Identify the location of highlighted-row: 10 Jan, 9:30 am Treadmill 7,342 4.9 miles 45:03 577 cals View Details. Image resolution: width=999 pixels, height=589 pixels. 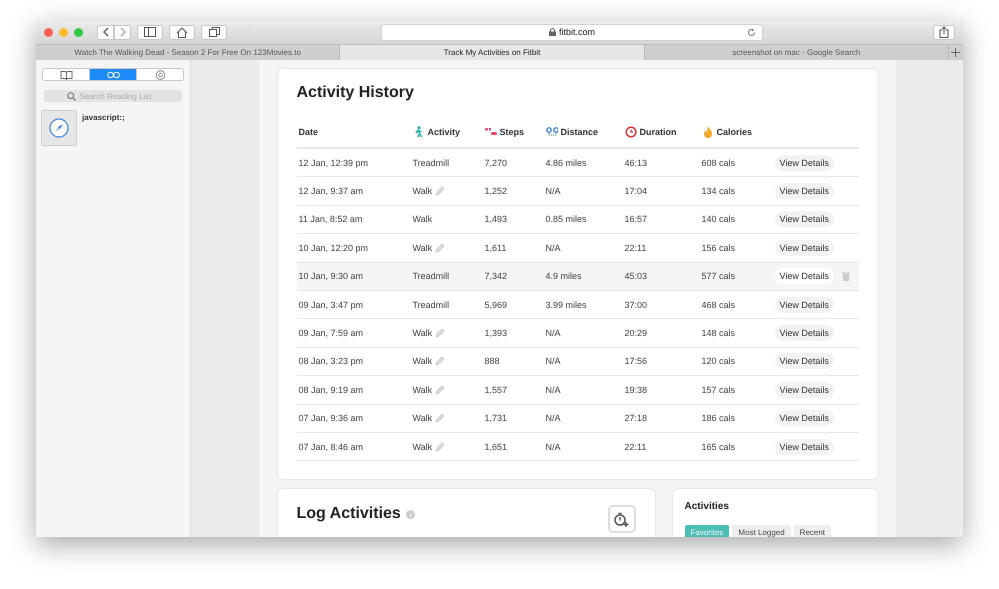
(577, 276).